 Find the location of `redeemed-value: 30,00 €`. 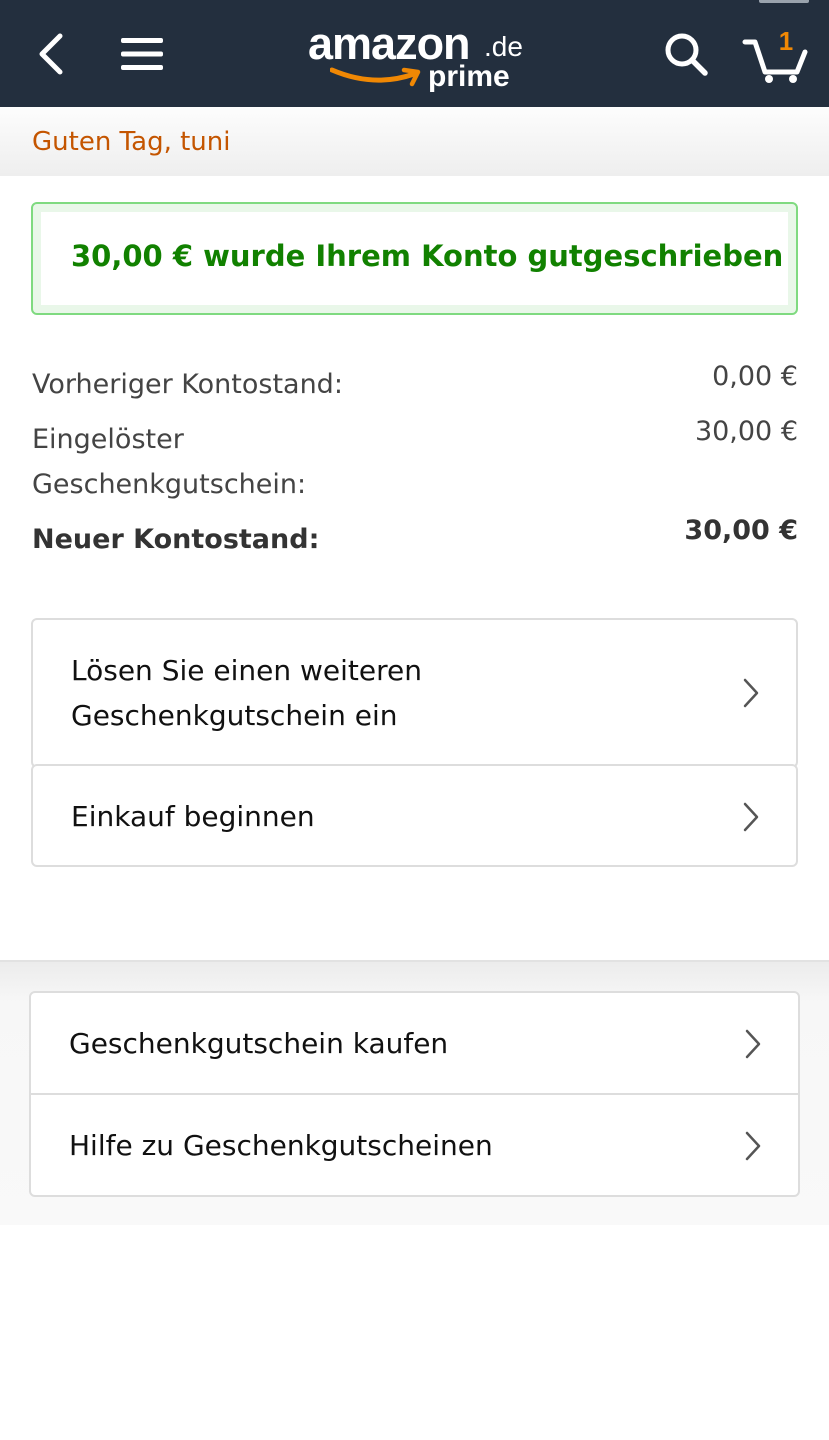

redeemed-value: 30,00 € is located at coordinates (746, 431).